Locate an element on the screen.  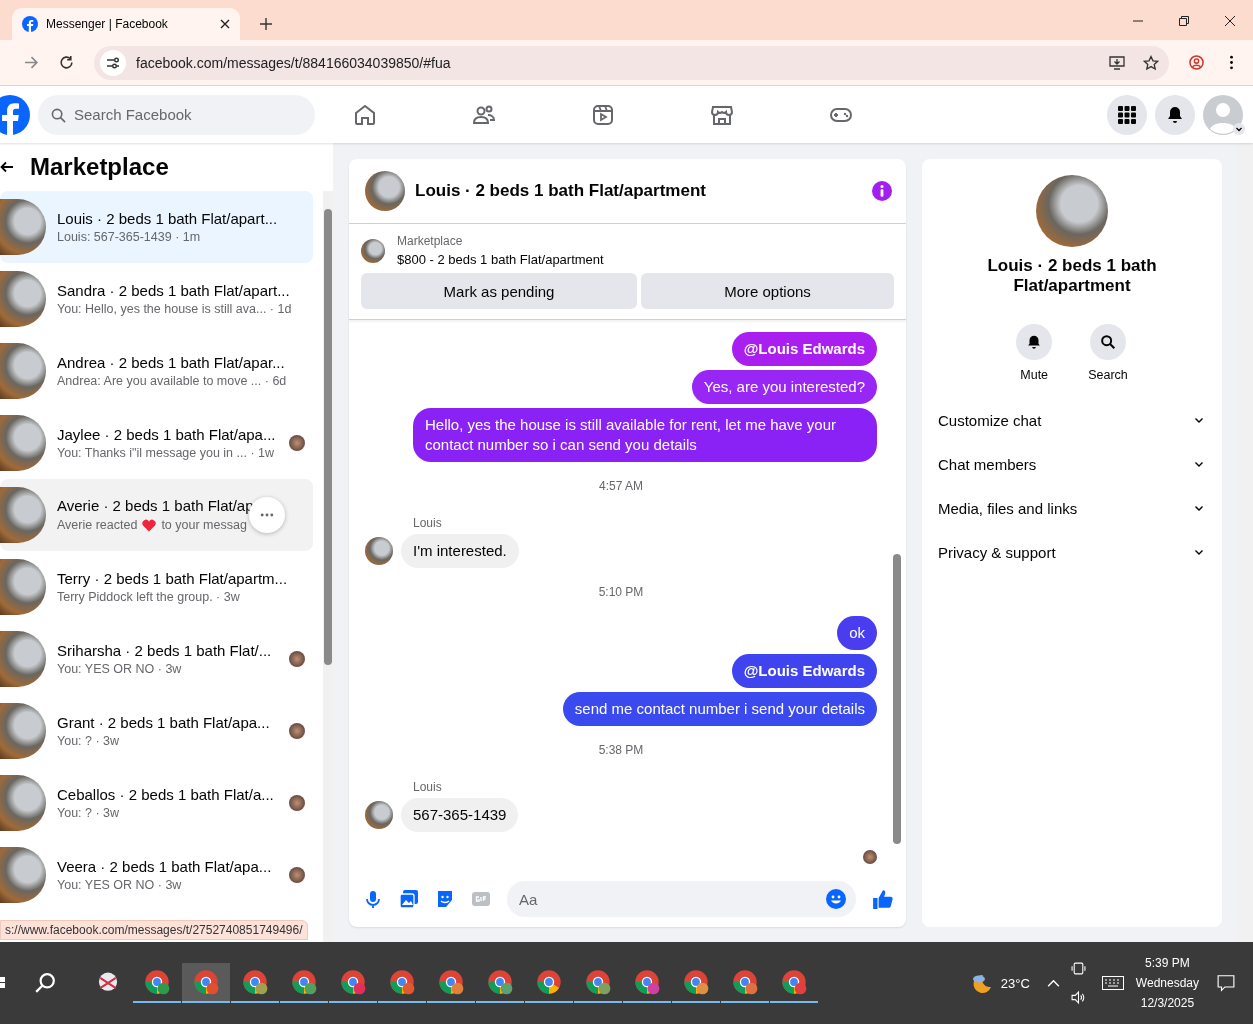
smiley-icon is located at coordinates (836, 899).